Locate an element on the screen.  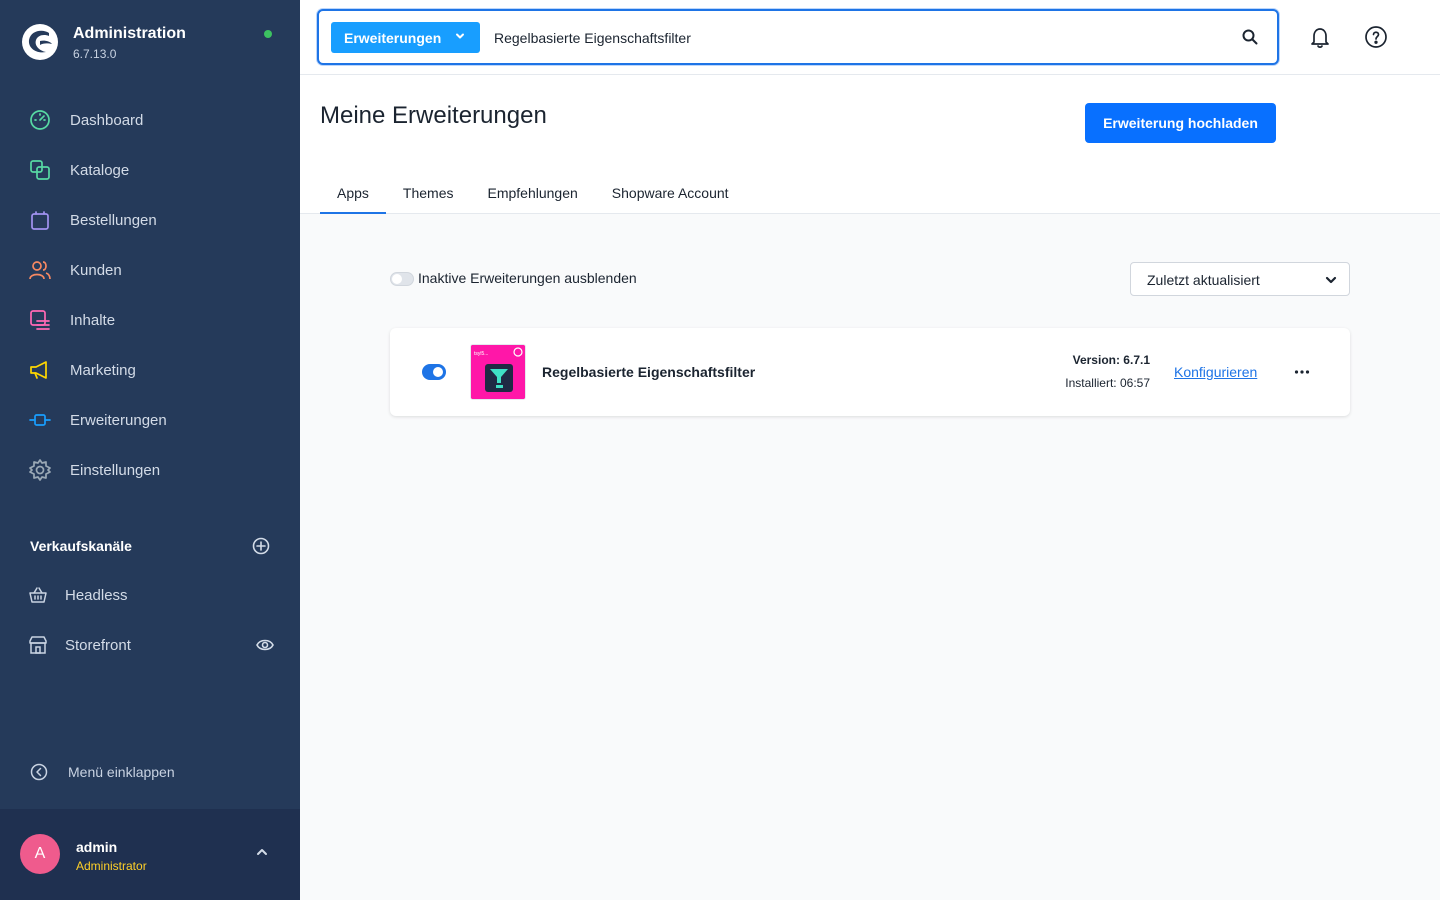
upload-extension-button: Erweiterung hochladen is located at coordinates (1180, 123).